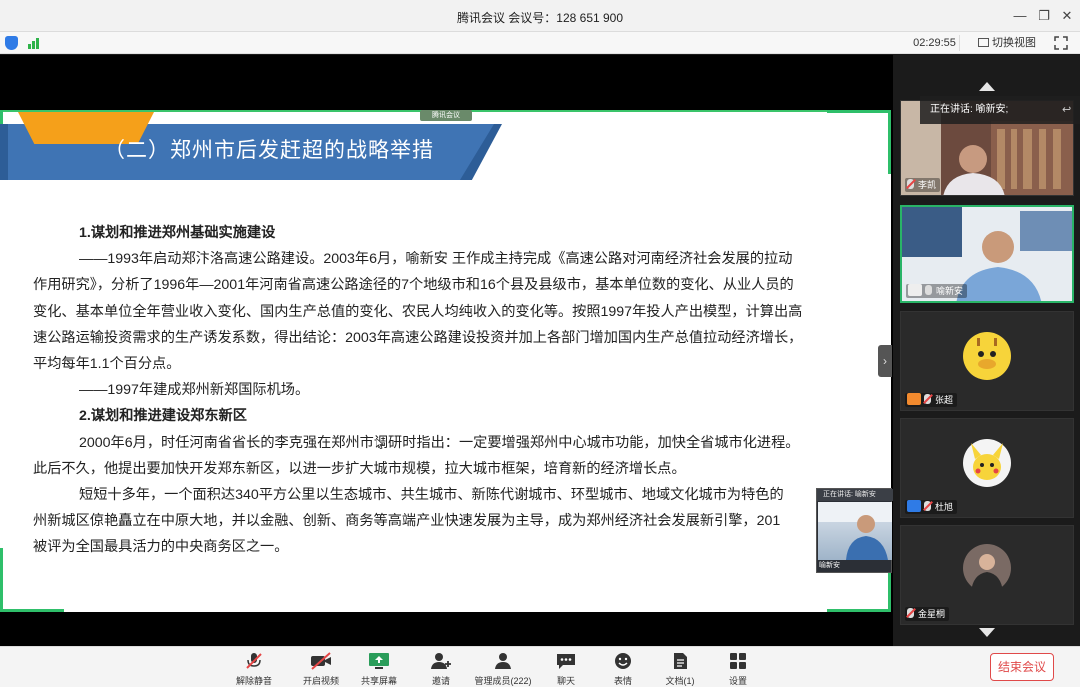 The image size is (1080, 687). What do you see at coordinates (859, 142) in the screenshot?
I see `slide-corner-tr` at bounding box center [859, 142].